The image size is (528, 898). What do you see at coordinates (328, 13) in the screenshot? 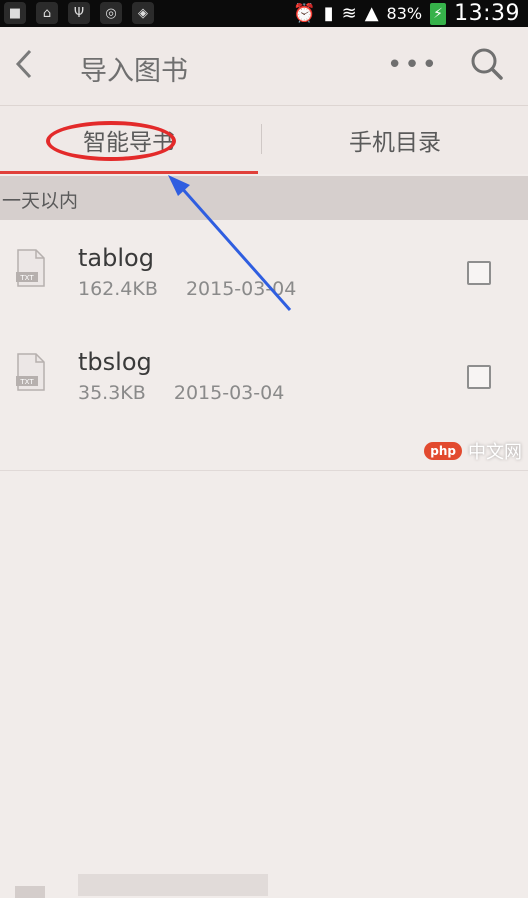
I see `download-icon: ▮` at bounding box center [328, 13].